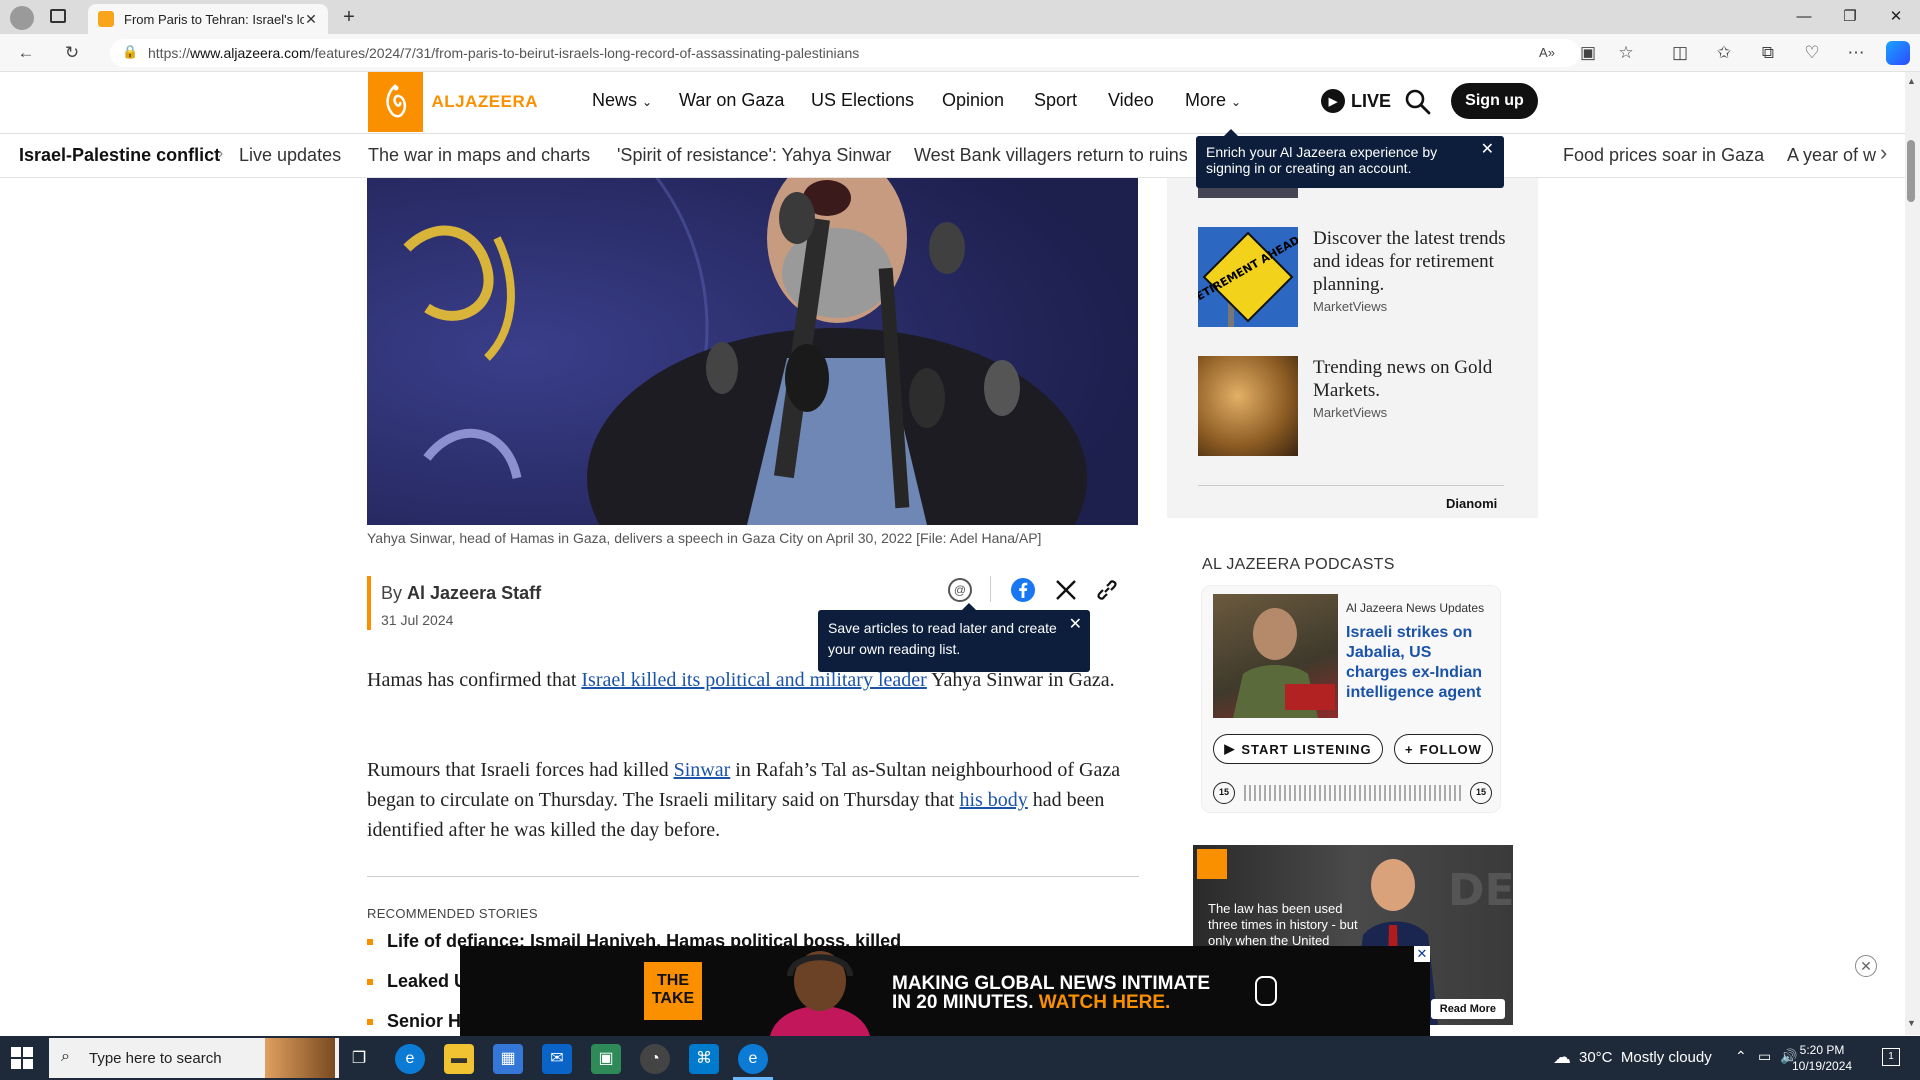 Image resolution: width=1920 pixels, height=1080 pixels. Describe the element at coordinates (1471, 503) in the screenshot. I see `dianomi-logo: Dianomi` at that location.